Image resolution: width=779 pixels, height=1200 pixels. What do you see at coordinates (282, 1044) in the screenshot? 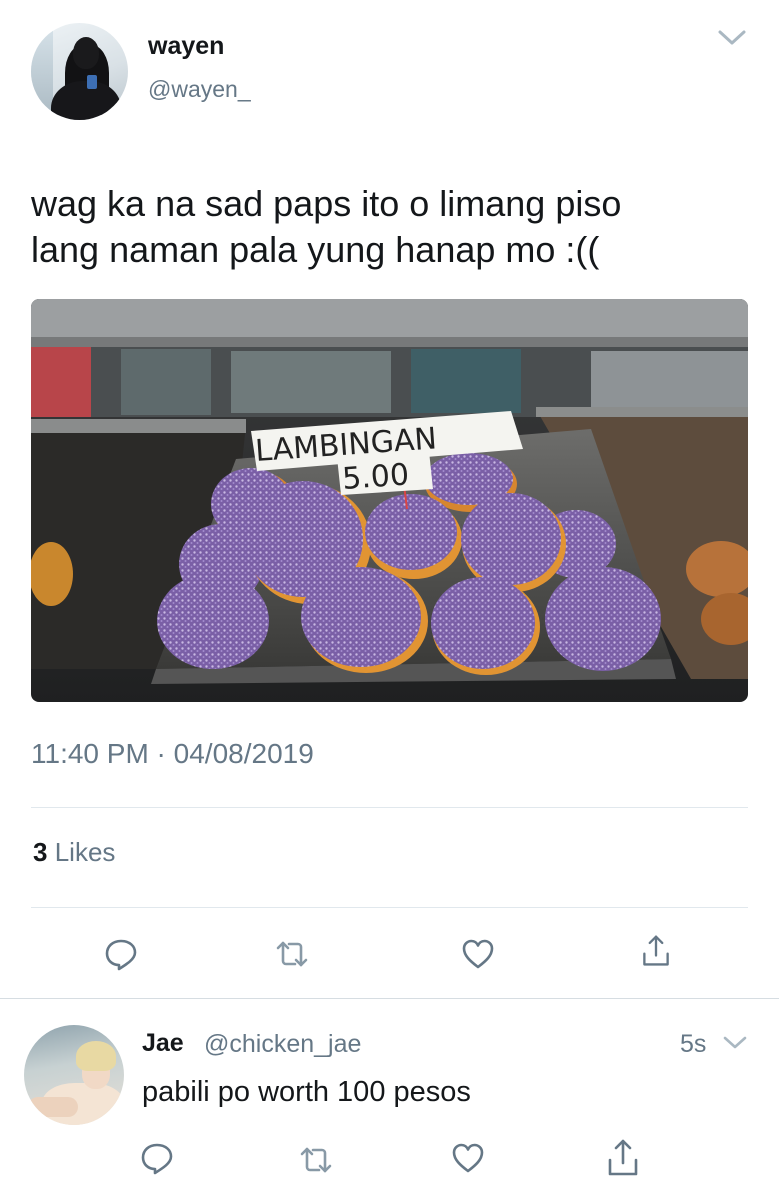
I see `reply-author-handle: @chicken_jae` at bounding box center [282, 1044].